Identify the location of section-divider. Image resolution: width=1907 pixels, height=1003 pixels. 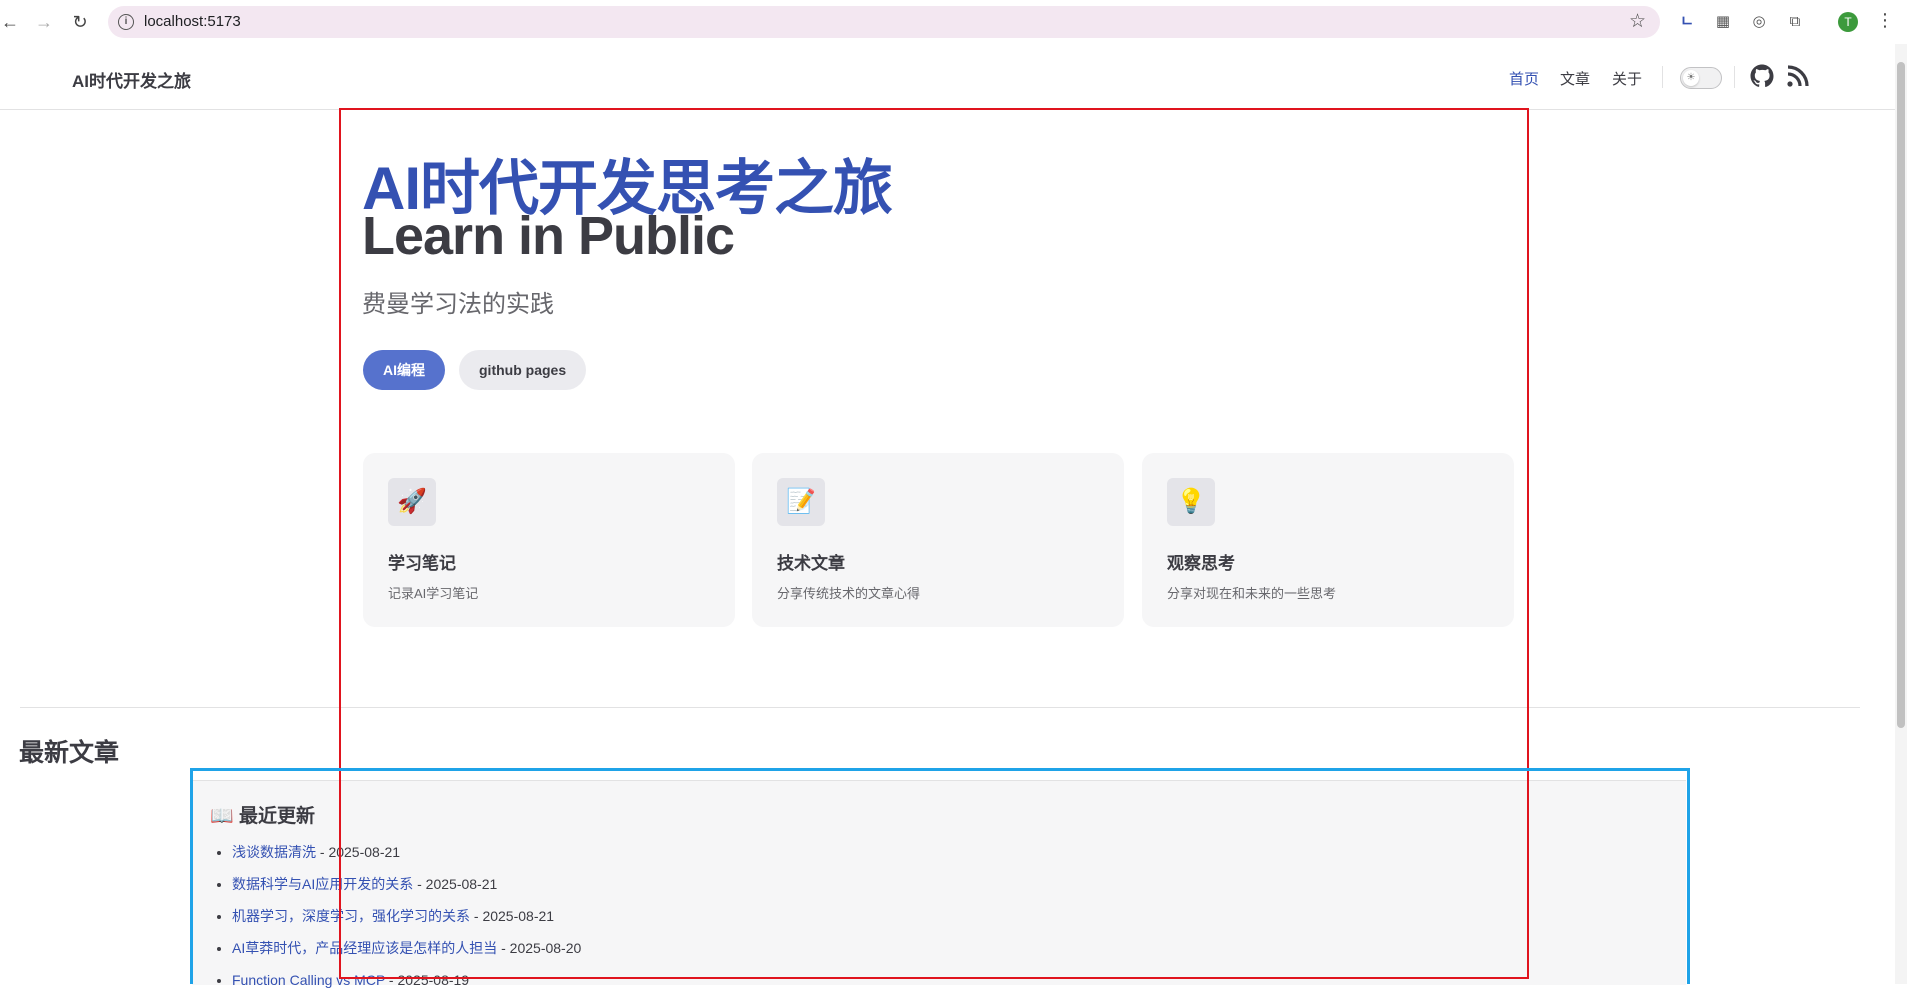
(940, 707).